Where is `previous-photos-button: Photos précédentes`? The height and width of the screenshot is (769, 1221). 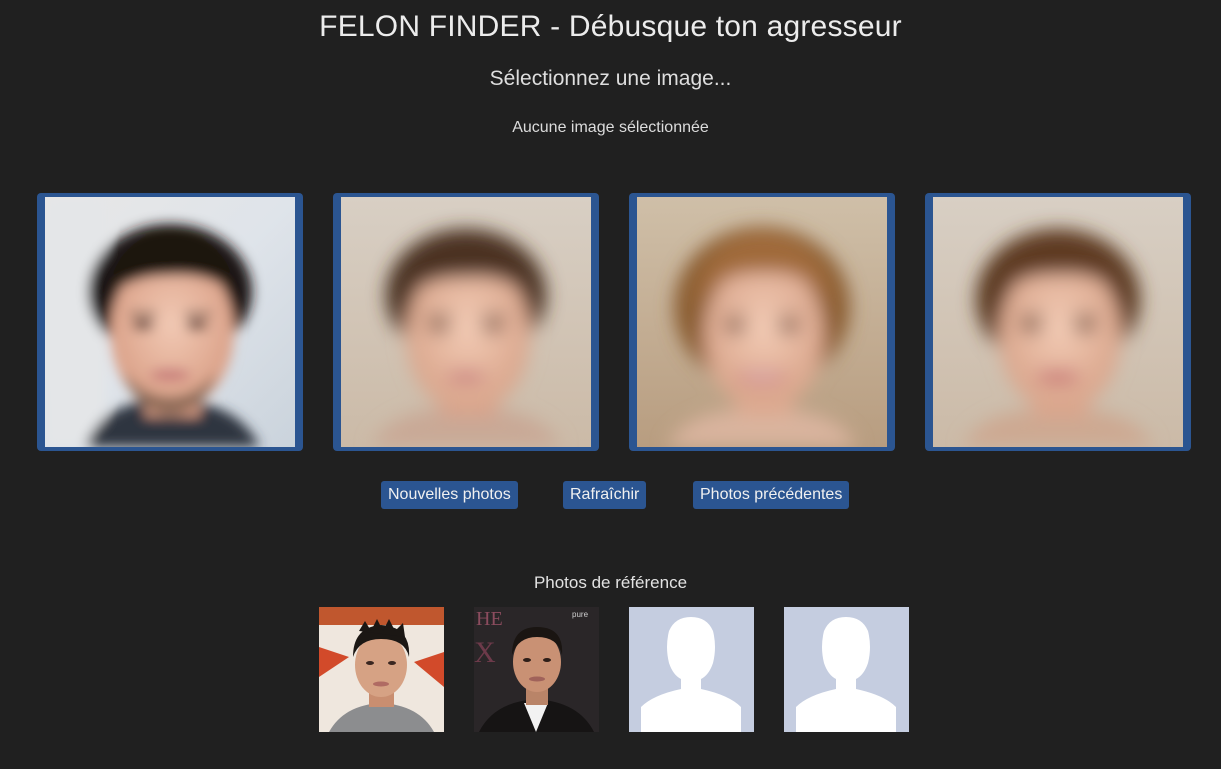
previous-photos-button: Photos précédentes is located at coordinates (771, 495).